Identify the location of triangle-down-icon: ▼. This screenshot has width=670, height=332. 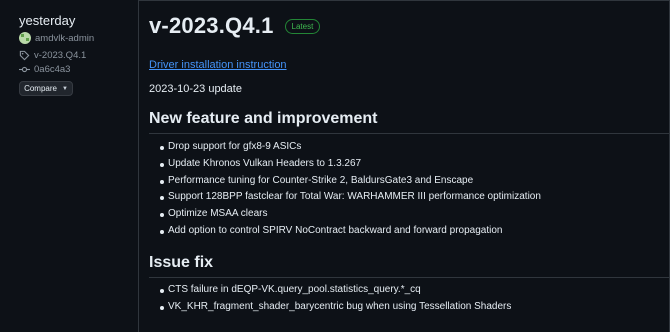
(64, 88).